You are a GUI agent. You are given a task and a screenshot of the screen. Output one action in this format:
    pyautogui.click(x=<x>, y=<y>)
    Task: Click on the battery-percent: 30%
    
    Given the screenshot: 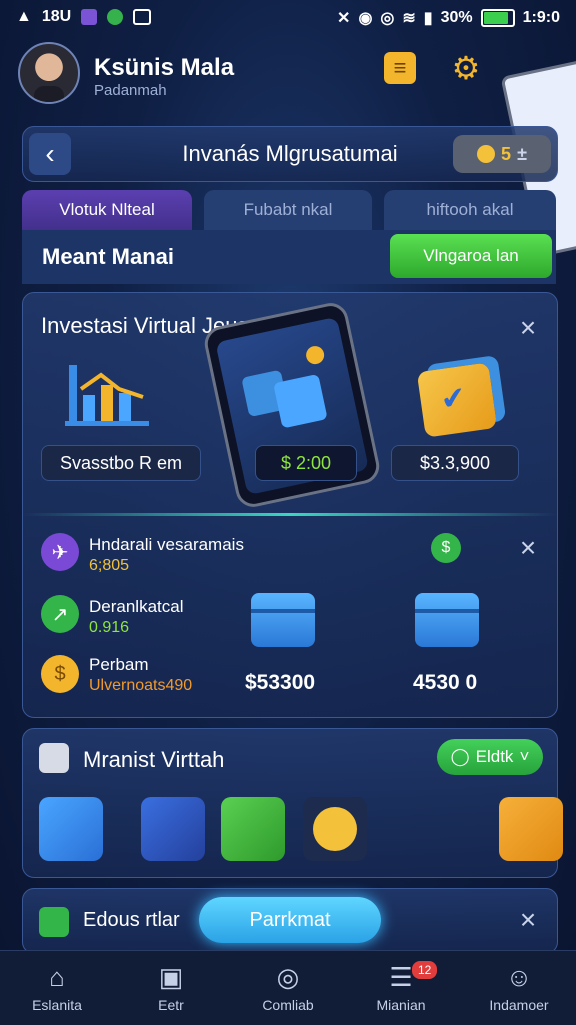 What is the action you would take?
    pyautogui.click(x=456, y=17)
    